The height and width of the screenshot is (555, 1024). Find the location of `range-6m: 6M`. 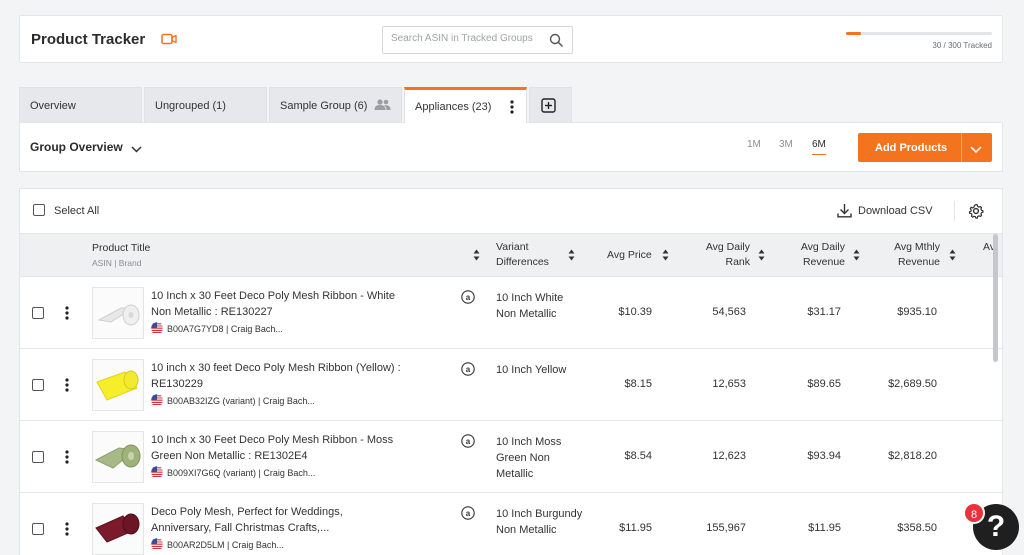

range-6m: 6M is located at coordinates (819, 147).